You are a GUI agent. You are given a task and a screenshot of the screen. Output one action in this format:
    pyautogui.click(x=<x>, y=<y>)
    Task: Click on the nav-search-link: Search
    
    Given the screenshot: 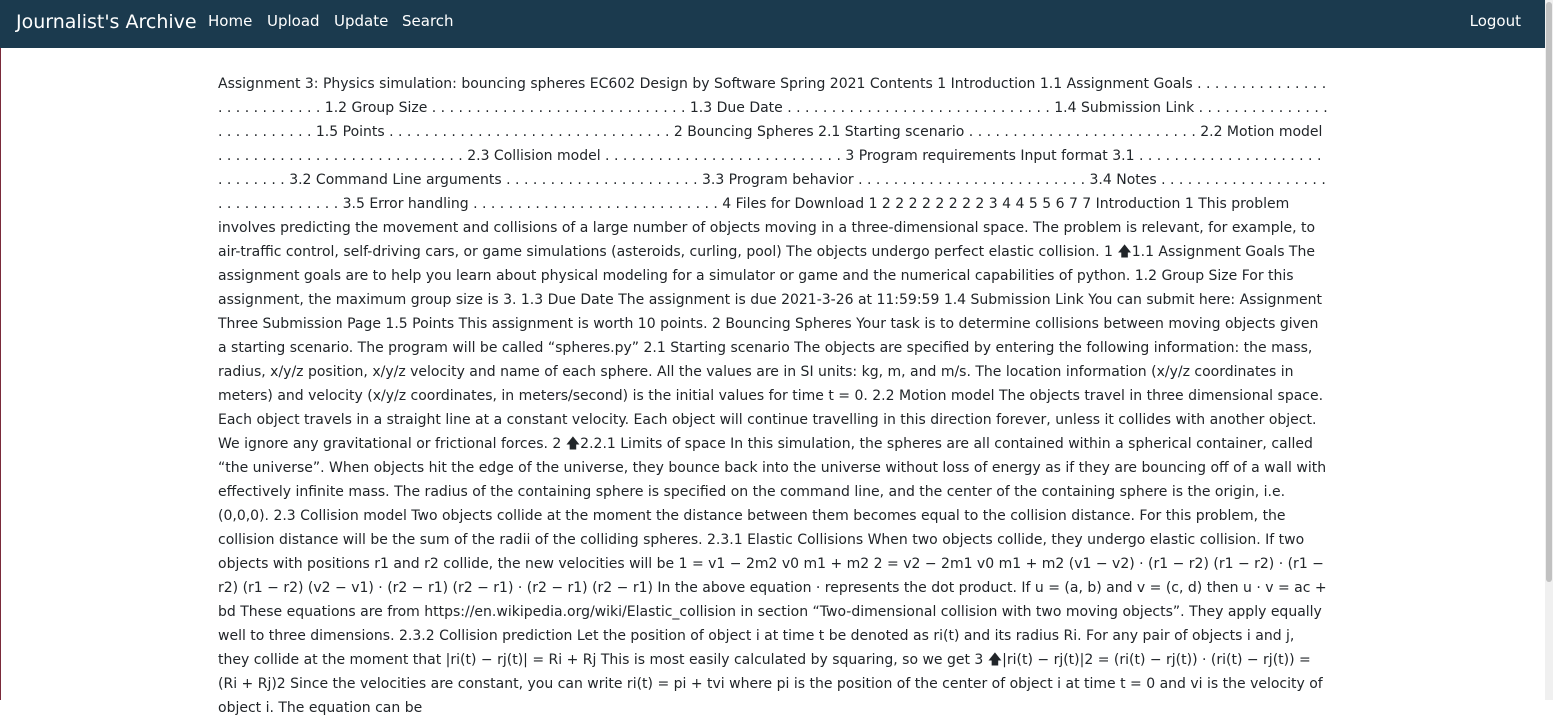 What is the action you would take?
    pyautogui.click(x=428, y=21)
    